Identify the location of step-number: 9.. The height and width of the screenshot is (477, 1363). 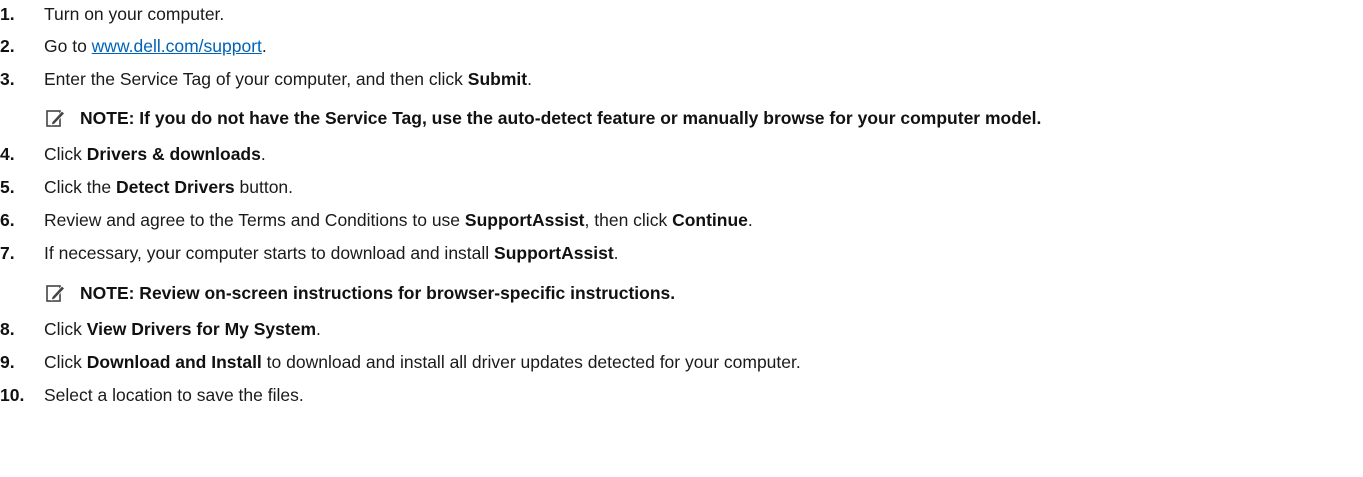
(7, 361).